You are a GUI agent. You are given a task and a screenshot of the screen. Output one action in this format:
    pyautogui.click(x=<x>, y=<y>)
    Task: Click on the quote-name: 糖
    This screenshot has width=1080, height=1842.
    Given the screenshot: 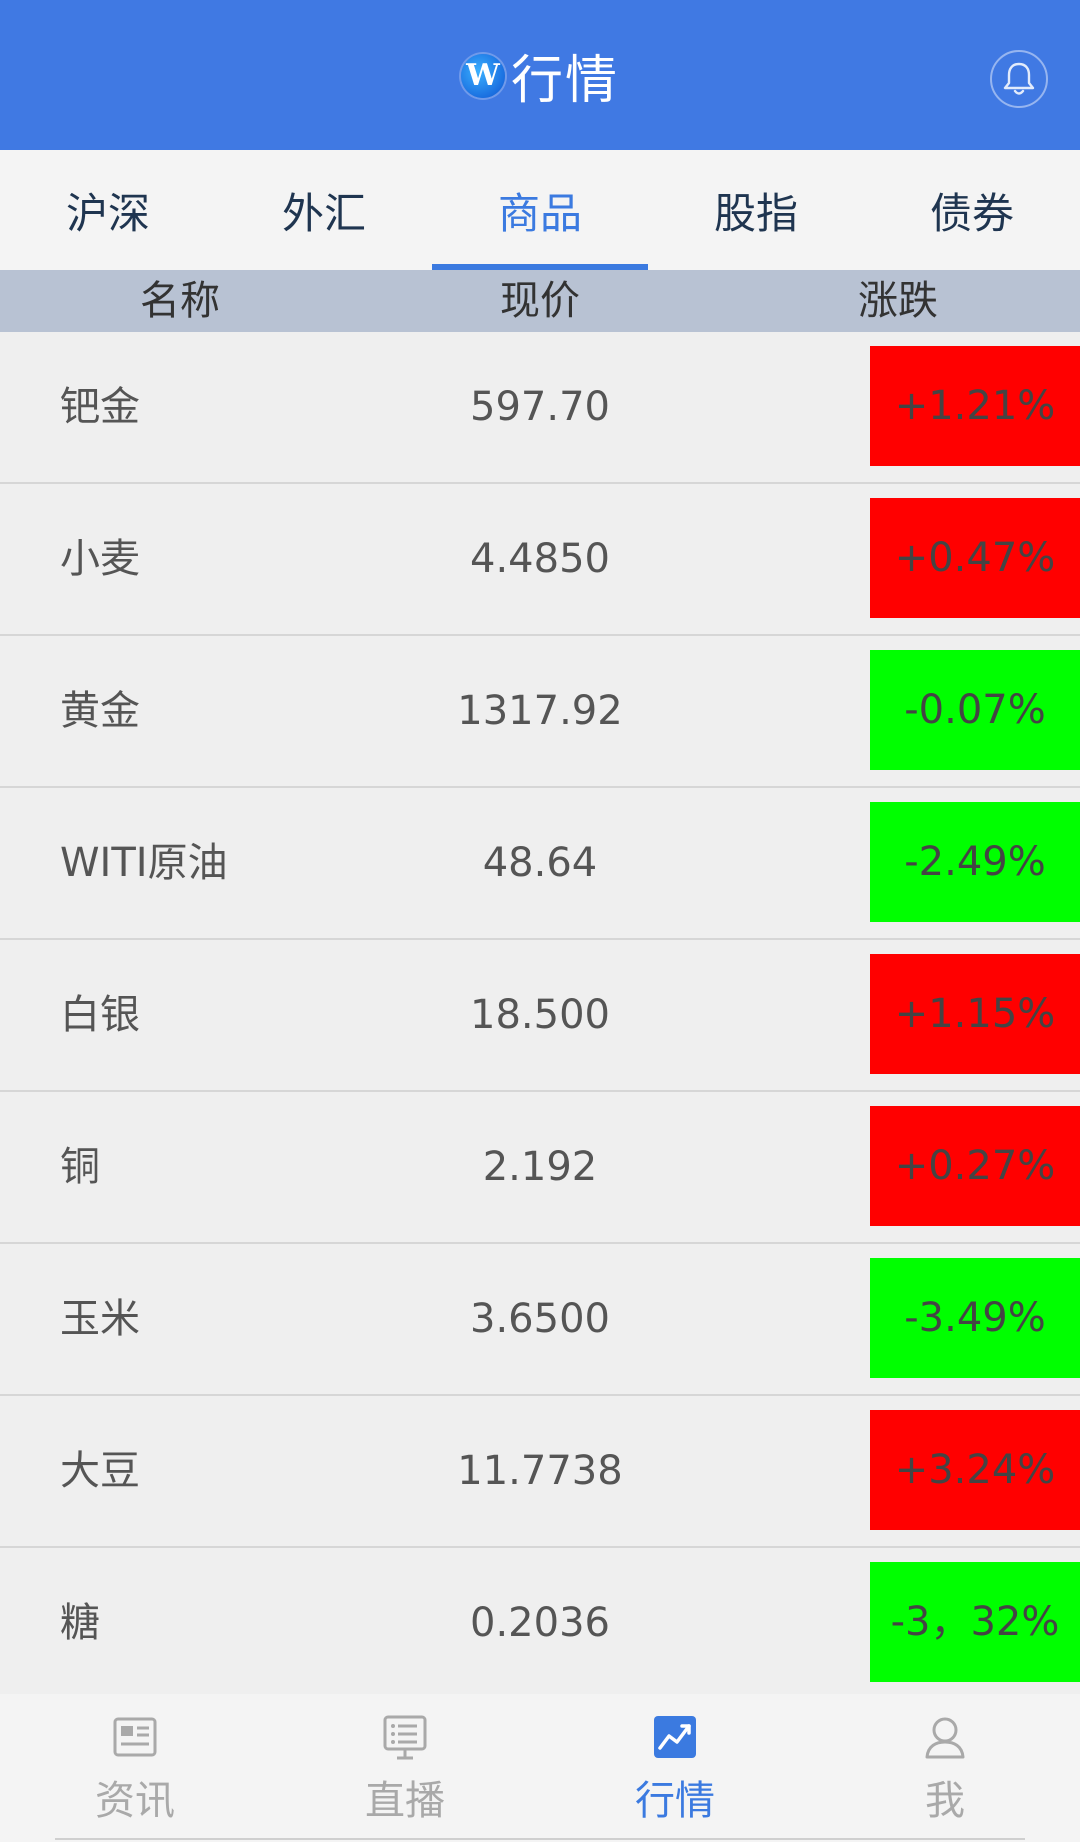 What is the action you would take?
    pyautogui.click(x=80, y=1623)
    